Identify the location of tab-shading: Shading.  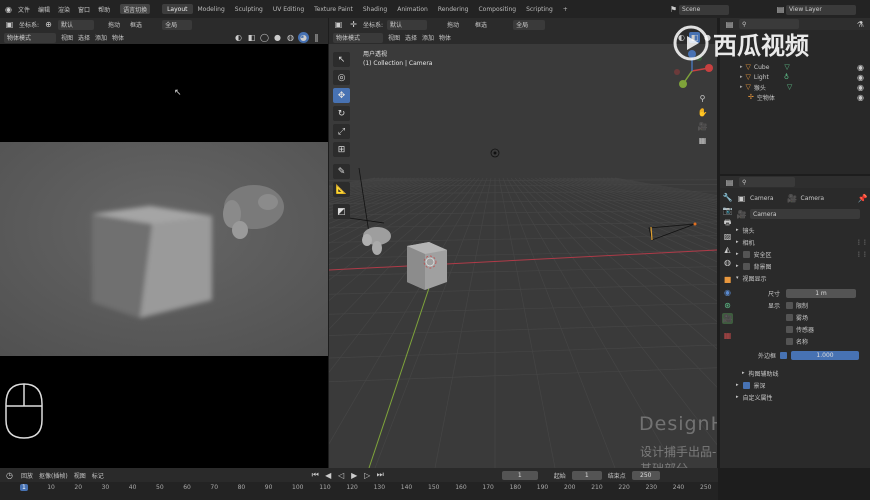
(375, 9).